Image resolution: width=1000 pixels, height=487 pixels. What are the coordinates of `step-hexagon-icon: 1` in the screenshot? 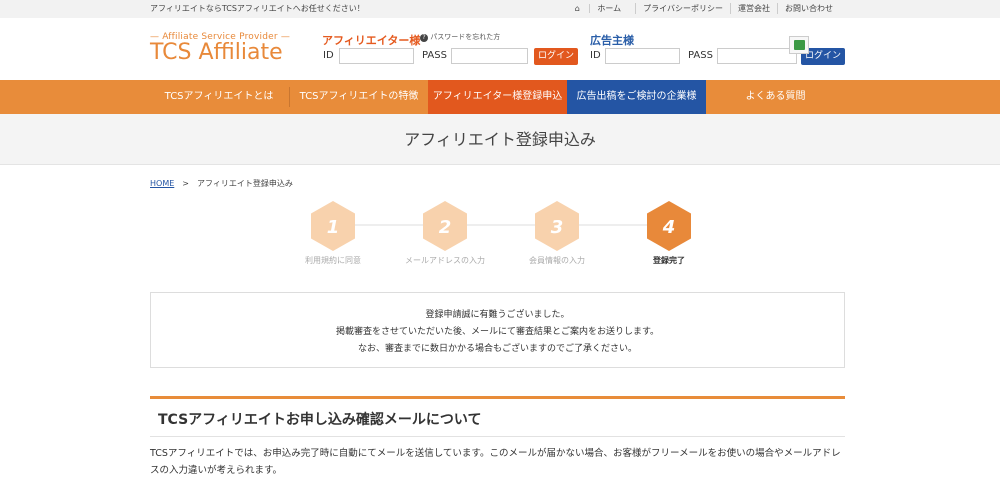 It's located at (333, 226).